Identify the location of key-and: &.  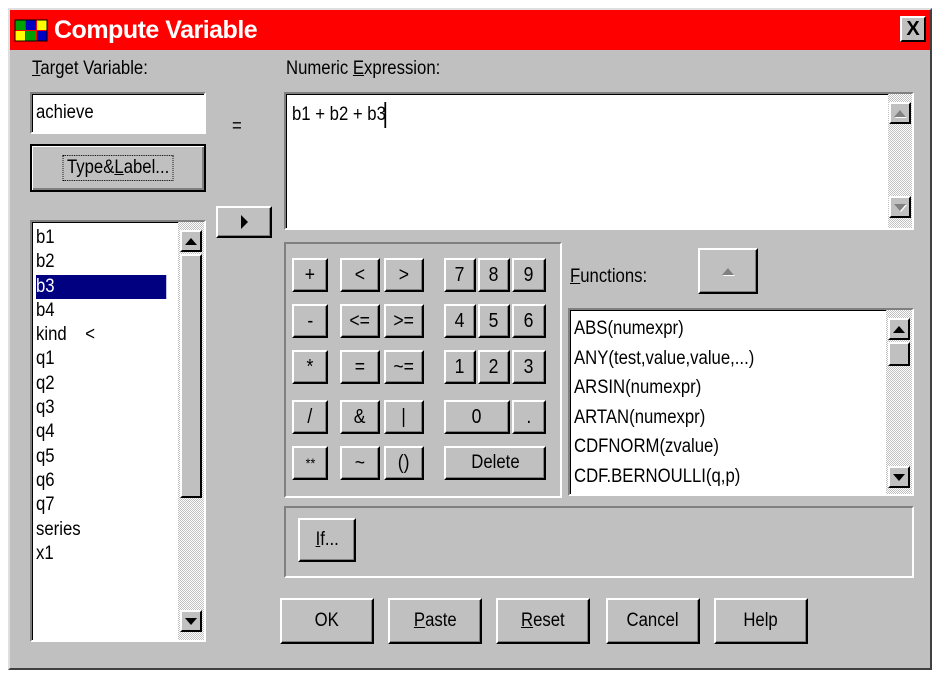
(360, 417).